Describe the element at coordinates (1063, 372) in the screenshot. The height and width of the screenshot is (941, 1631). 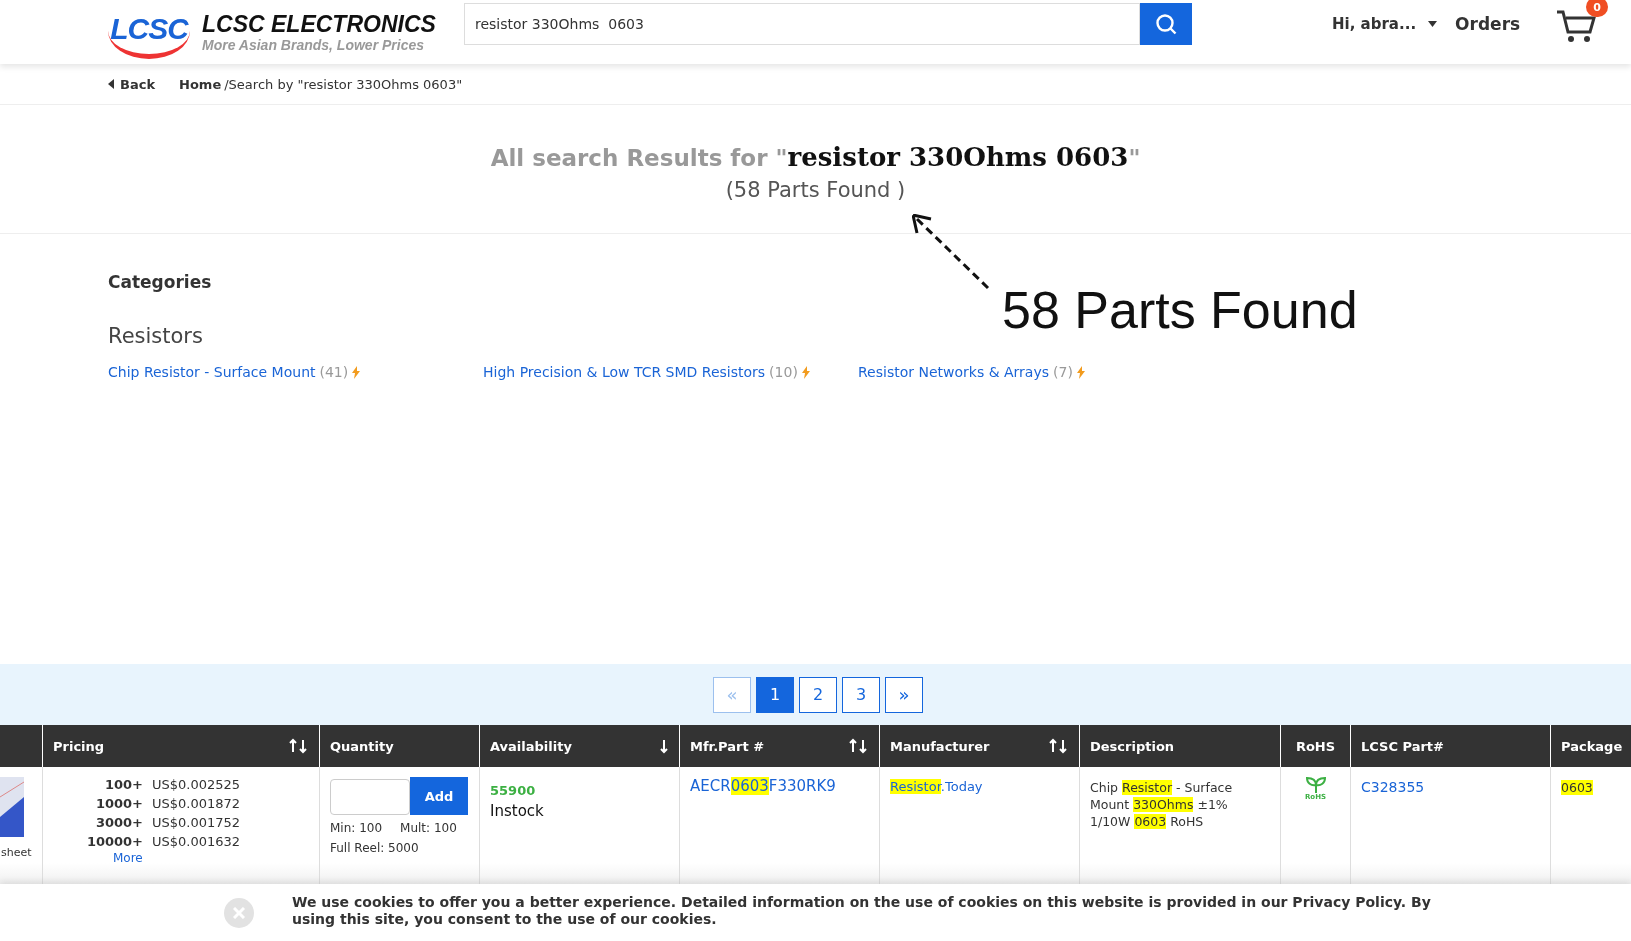
I see `category-count: (7)` at that location.